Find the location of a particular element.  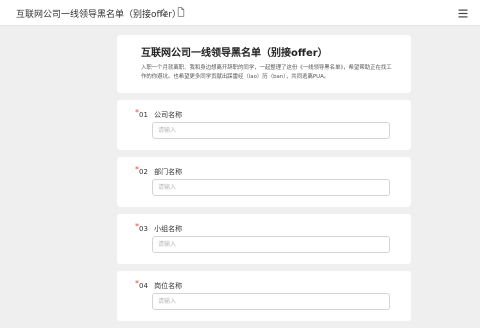

question-label: * 03 小组名称 is located at coordinates (159, 228).